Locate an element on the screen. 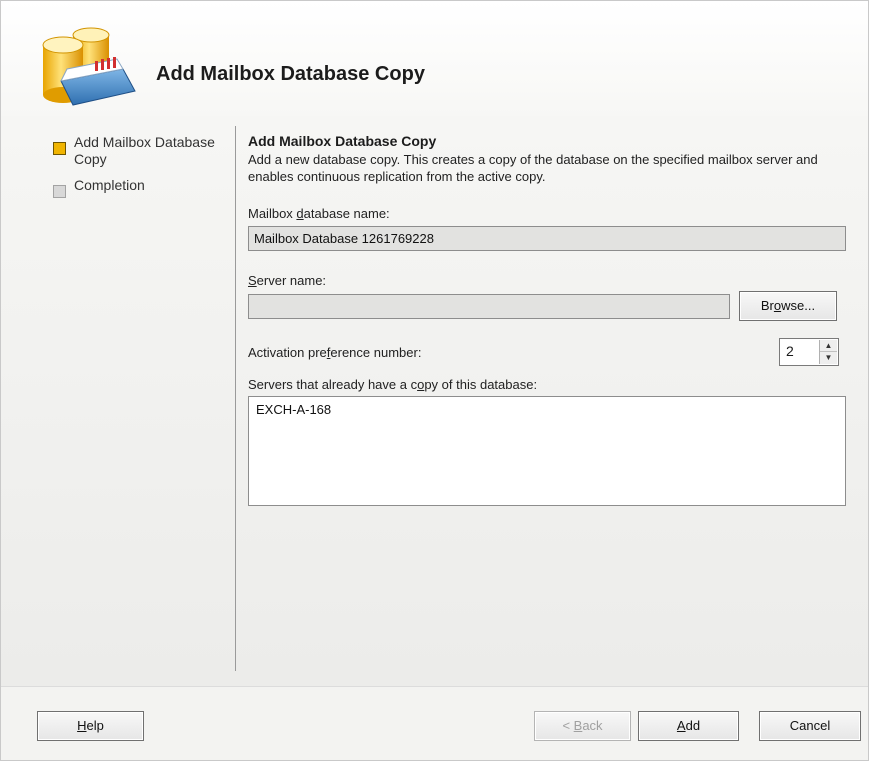  list-item: EXCH-A-168 is located at coordinates (293, 409).